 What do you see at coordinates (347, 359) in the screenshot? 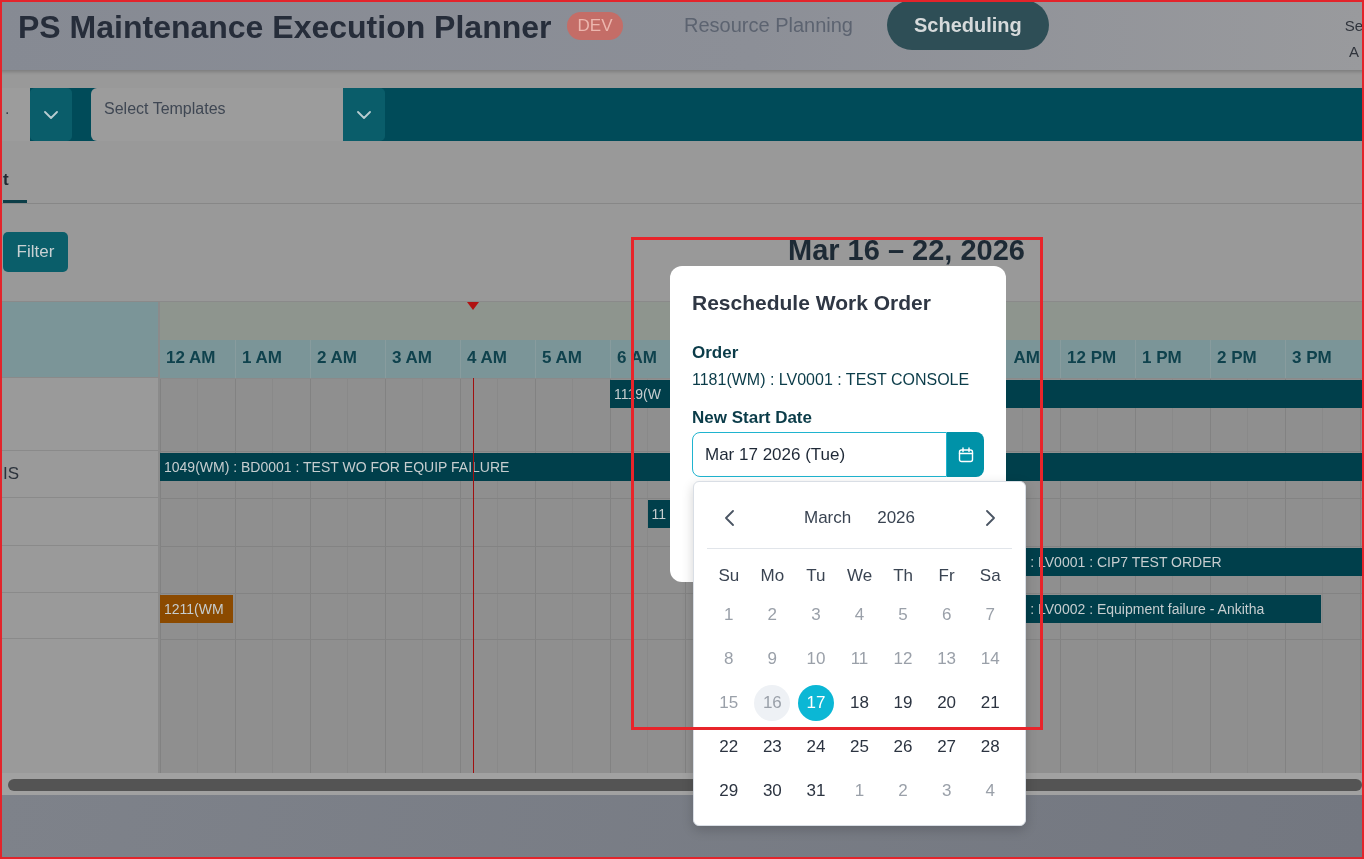
I see `hour-label: 2 AM` at bounding box center [347, 359].